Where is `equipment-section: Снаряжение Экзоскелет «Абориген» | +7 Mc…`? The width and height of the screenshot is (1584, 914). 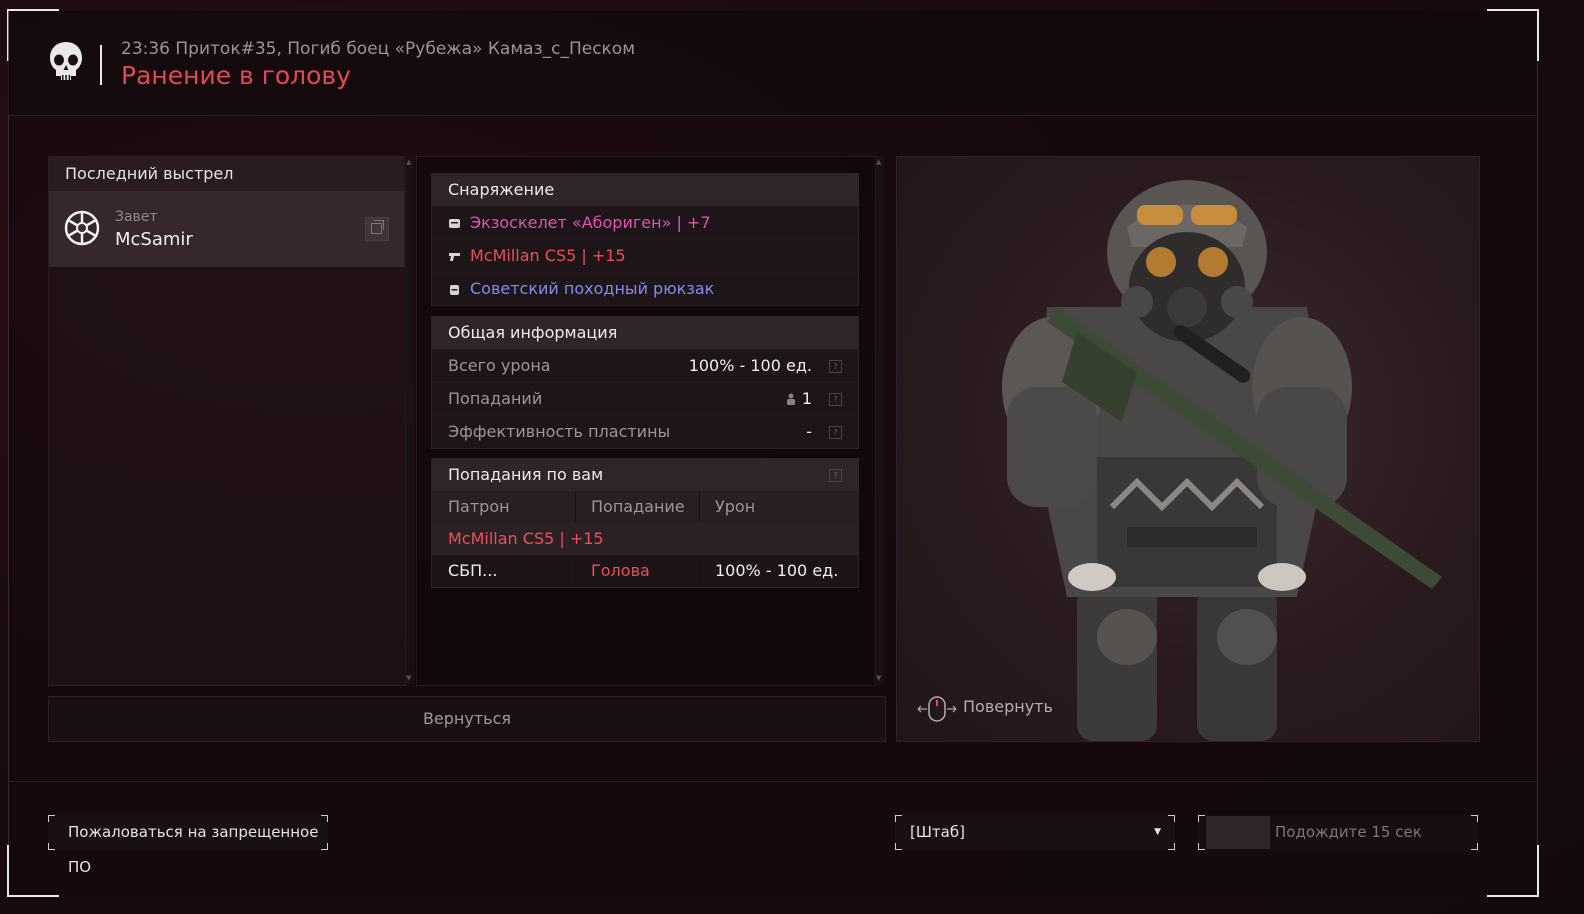
equipment-section: Снаряжение Экзоскелет «Абориген» | +7 Mc… is located at coordinates (645, 239).